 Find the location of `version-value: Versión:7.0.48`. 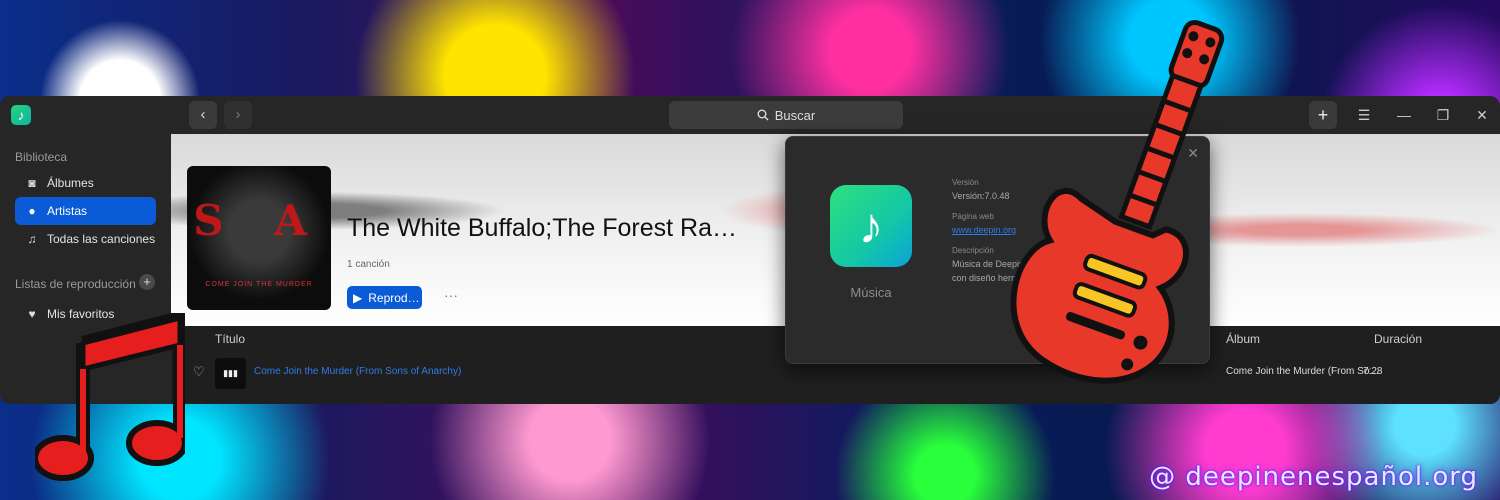

version-value: Versión:7.0.48 is located at coordinates (981, 196).